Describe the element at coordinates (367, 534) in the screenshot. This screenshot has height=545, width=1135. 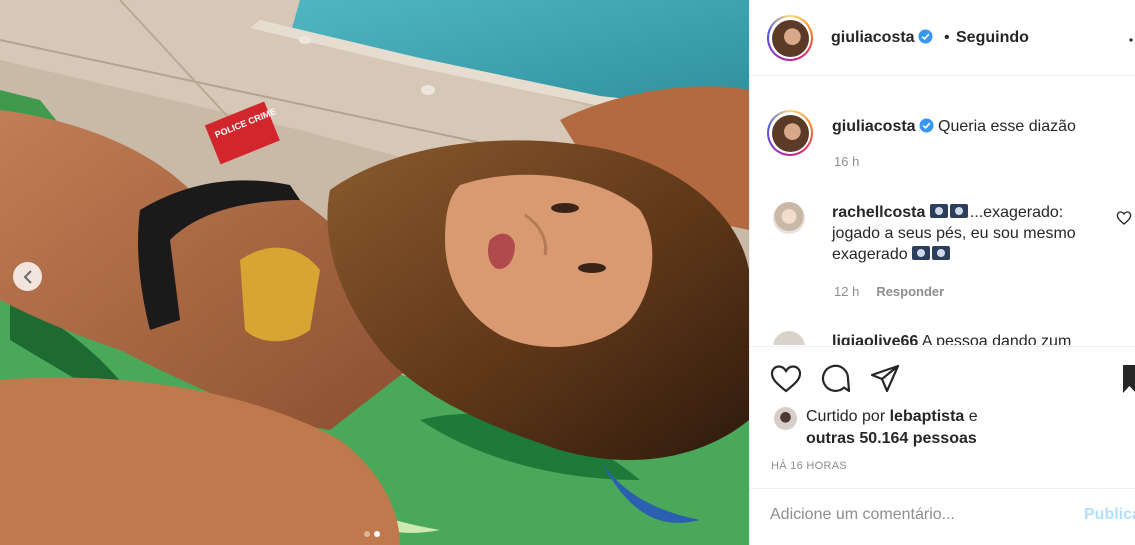
I see `carousel-dot` at that location.